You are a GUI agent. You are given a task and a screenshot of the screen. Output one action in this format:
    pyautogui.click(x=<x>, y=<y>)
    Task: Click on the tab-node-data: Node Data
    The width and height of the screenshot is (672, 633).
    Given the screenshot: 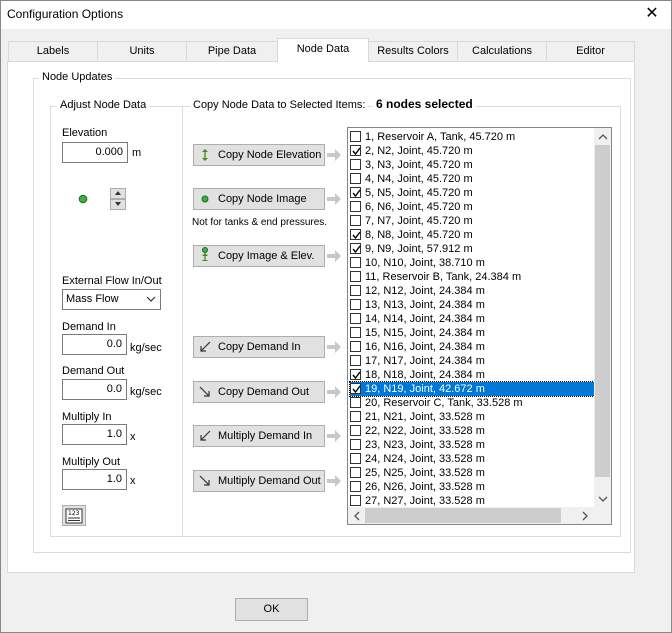 What is the action you would take?
    pyautogui.click(x=323, y=50)
    